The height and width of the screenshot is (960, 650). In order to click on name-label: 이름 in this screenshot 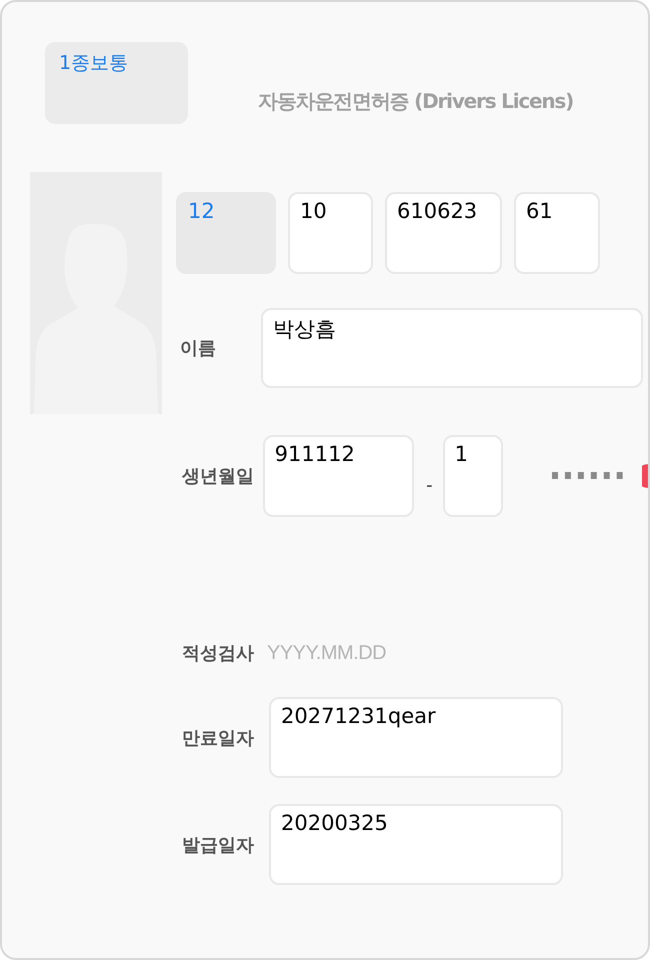, I will do `click(198, 348)`.